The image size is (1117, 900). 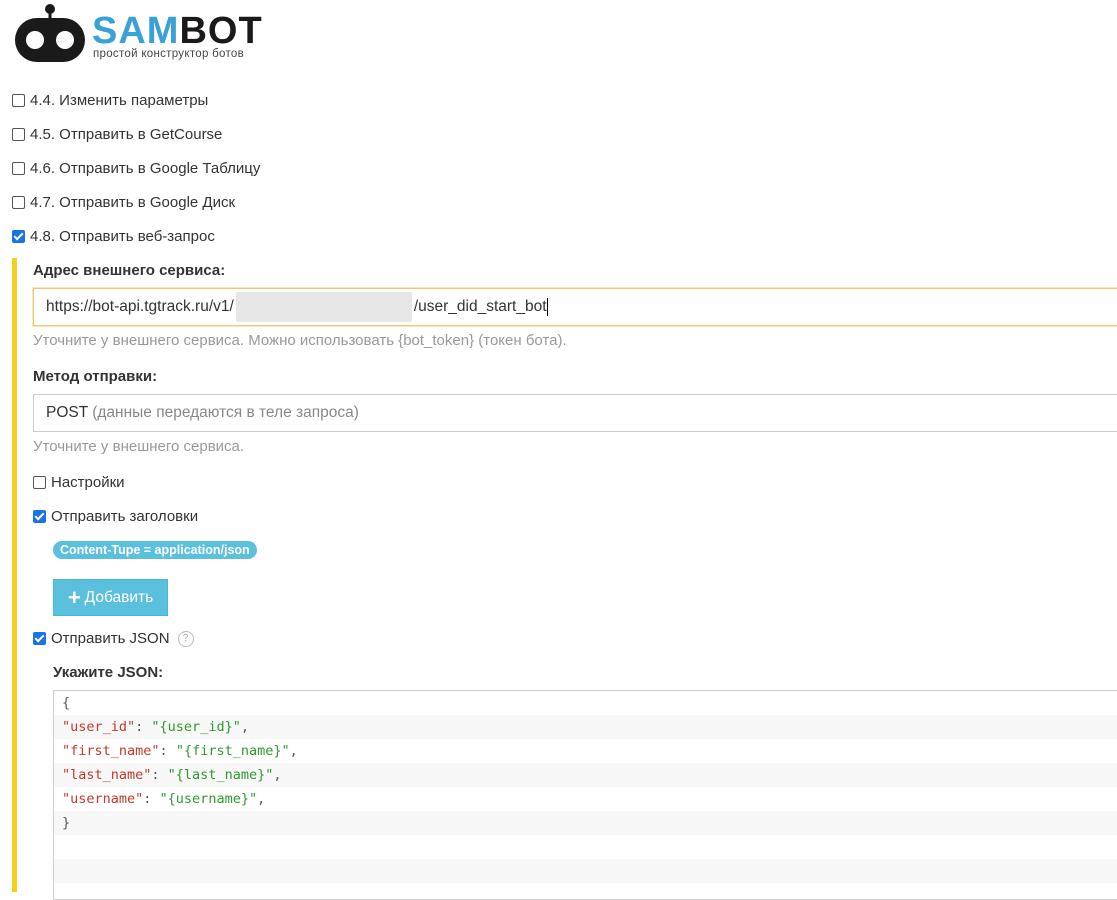 What do you see at coordinates (119, 597) in the screenshot?
I see `add-button-label: Добавить` at bounding box center [119, 597].